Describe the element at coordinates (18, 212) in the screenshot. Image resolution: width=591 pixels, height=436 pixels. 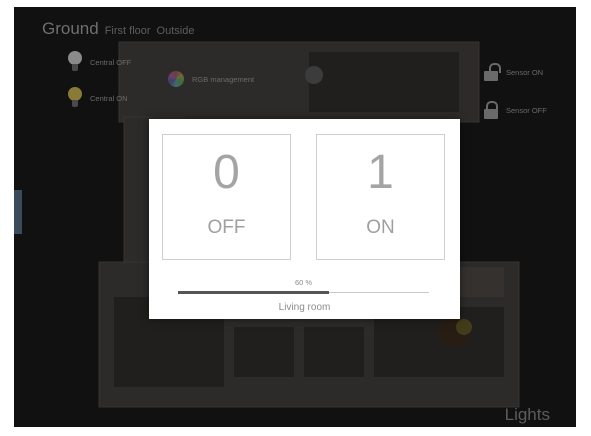
I see `side-drawer-handle` at that location.